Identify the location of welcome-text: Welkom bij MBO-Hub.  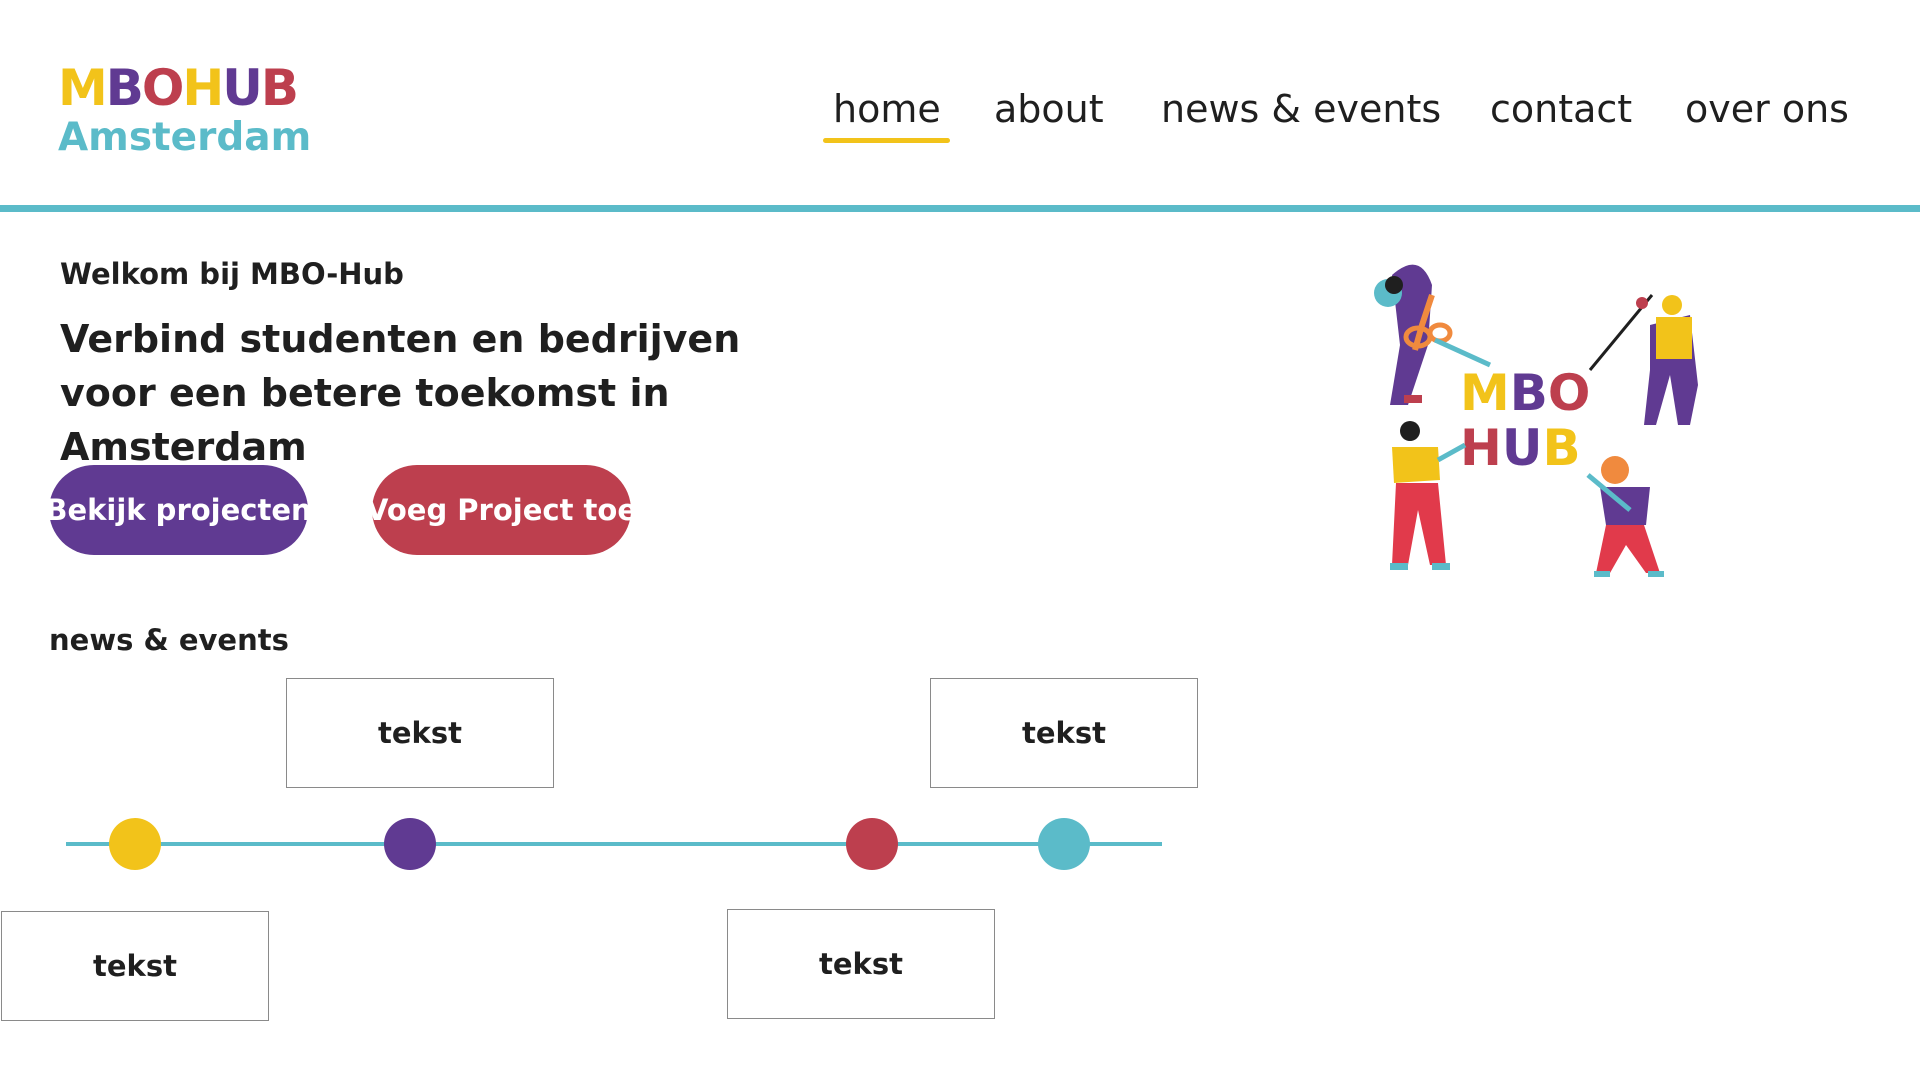
(232, 274).